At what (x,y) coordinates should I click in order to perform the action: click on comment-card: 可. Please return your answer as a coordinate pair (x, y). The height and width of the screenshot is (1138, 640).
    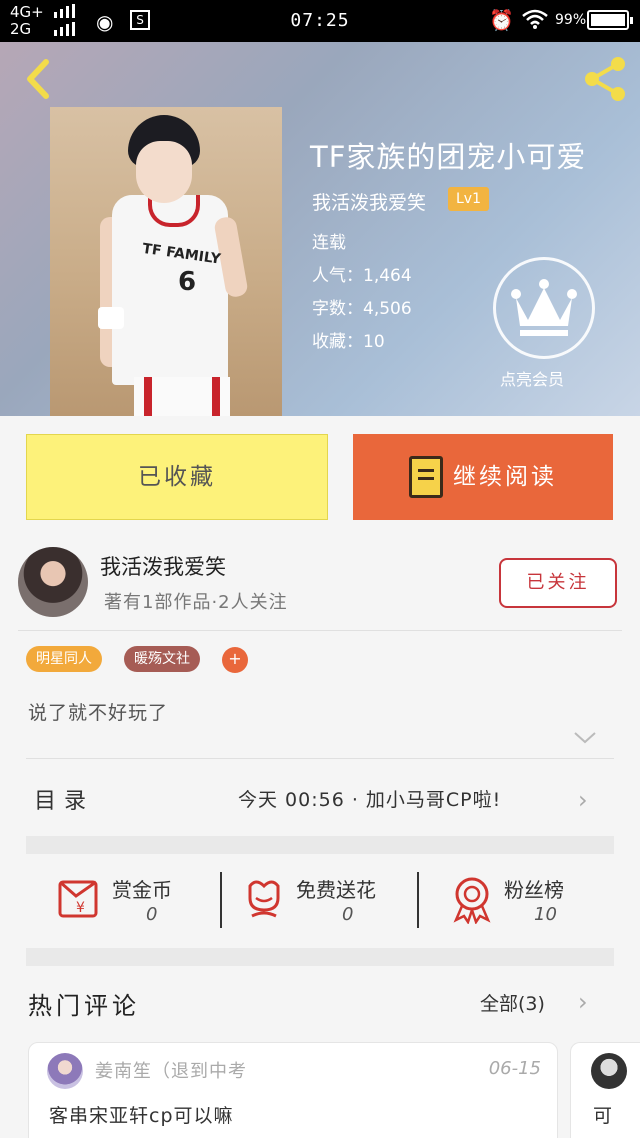
    Looking at the image, I should click on (605, 1090).